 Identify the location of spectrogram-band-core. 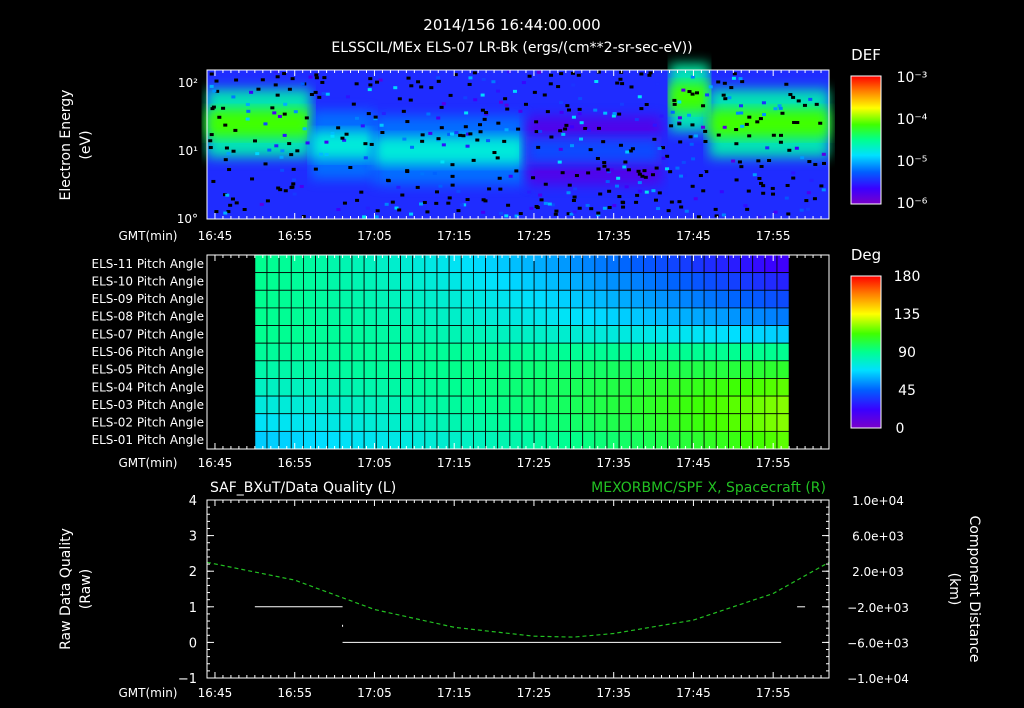
(259, 123).